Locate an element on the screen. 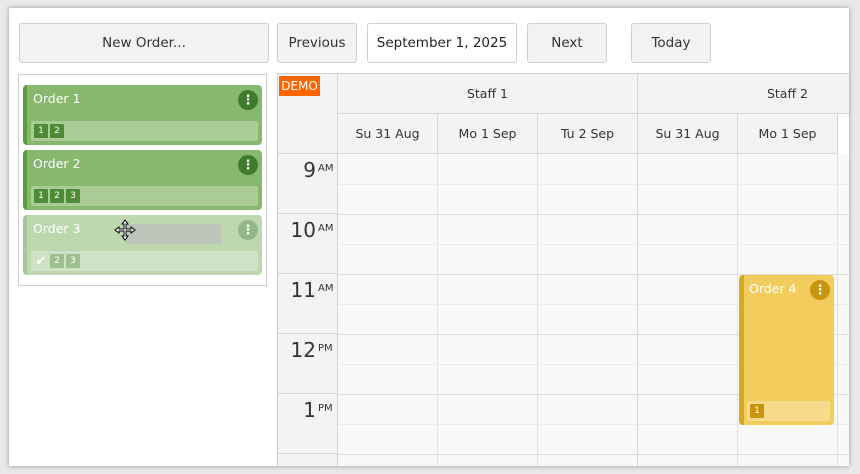  time-column: 9 AM 10 AM 11 AM 12 PM 1 PM is located at coordinates (308, 310).